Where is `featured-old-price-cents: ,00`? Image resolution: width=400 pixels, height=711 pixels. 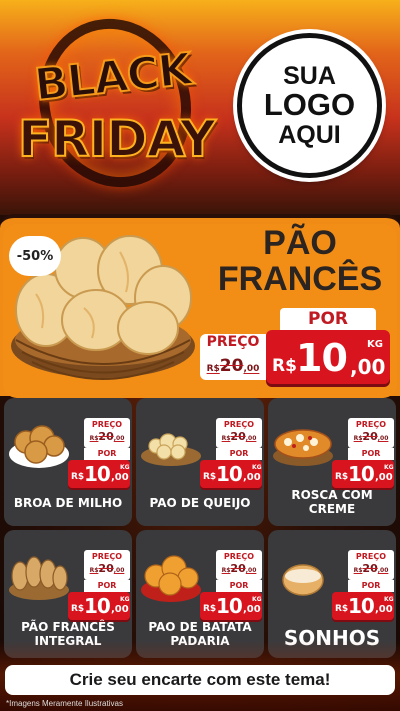
featured-old-price-cents: ,00 is located at coordinates (251, 369).